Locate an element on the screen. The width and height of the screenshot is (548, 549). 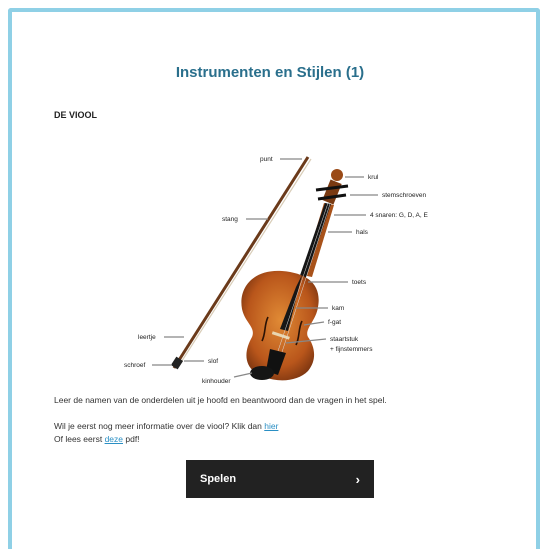
pdf-line: Of lees eerst deze pdf! is located at coordinates (97, 439).